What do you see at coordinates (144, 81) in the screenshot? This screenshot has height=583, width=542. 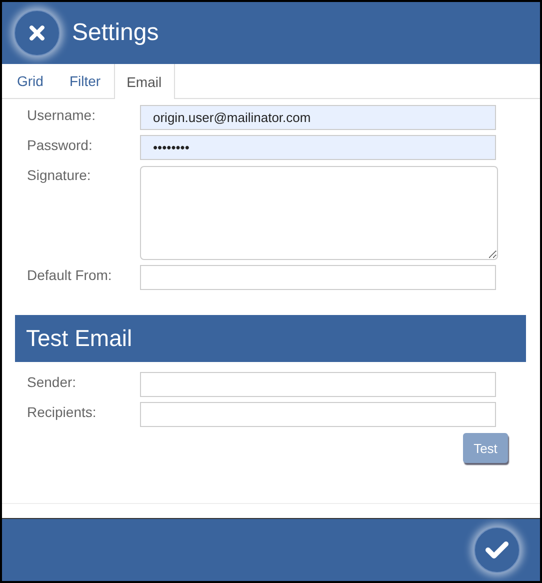 I see `tab: Email` at bounding box center [144, 81].